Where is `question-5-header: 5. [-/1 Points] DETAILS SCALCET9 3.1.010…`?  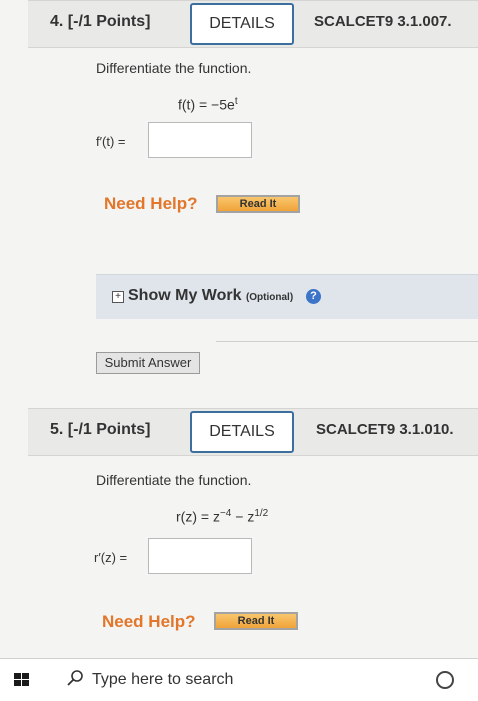 question-5-header: 5. [-/1 Points] DETAILS SCALCET9 3.1.010… is located at coordinates (253, 432).